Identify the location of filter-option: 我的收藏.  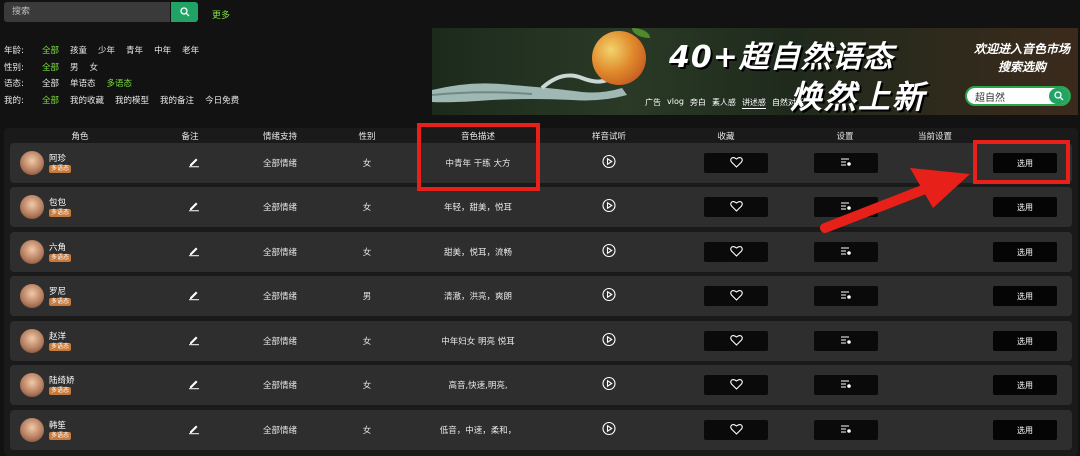
(87, 100).